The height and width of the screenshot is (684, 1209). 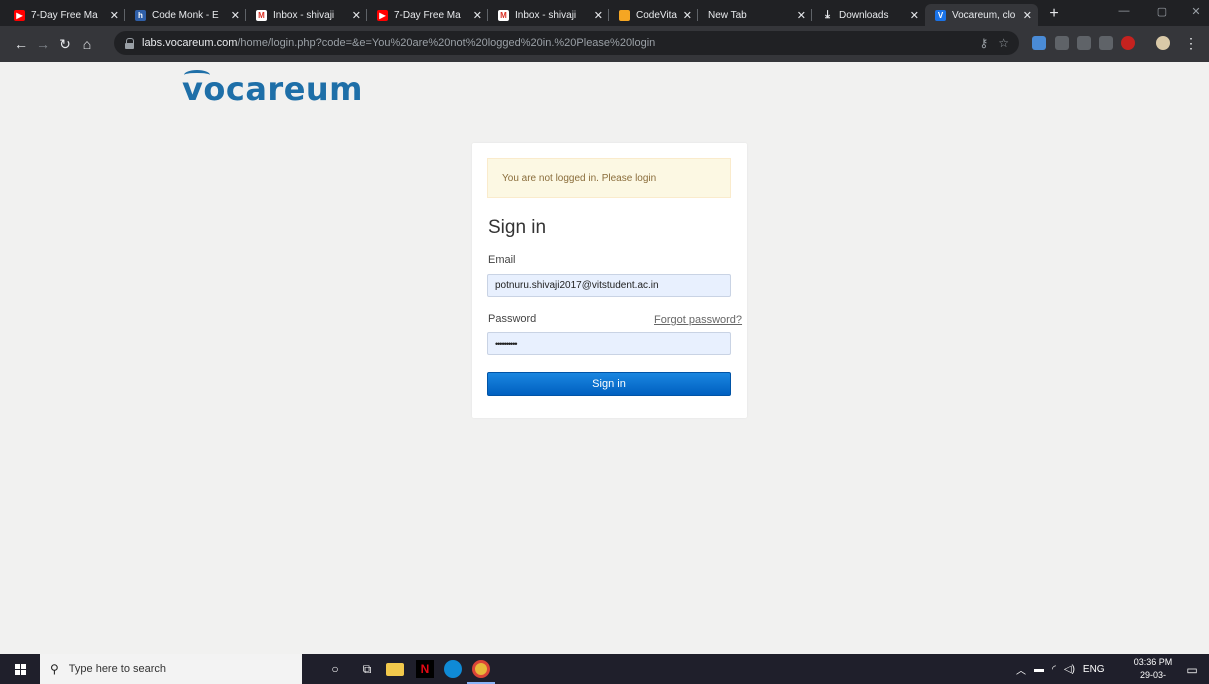 I want to click on tab-youtube-1: ▶ 7-Day Free Ma ✕, so click(x=64, y=15).